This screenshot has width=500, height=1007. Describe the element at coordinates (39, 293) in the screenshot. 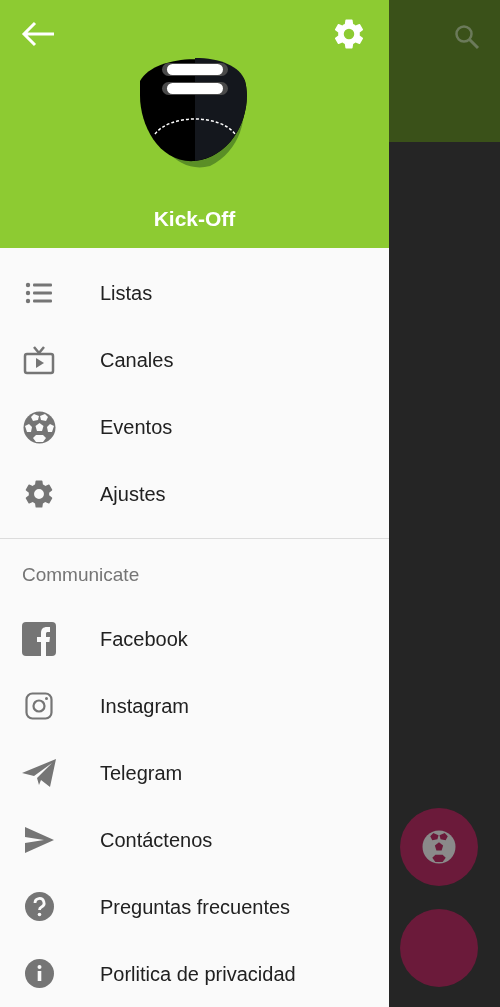

I see `list-icon` at that location.